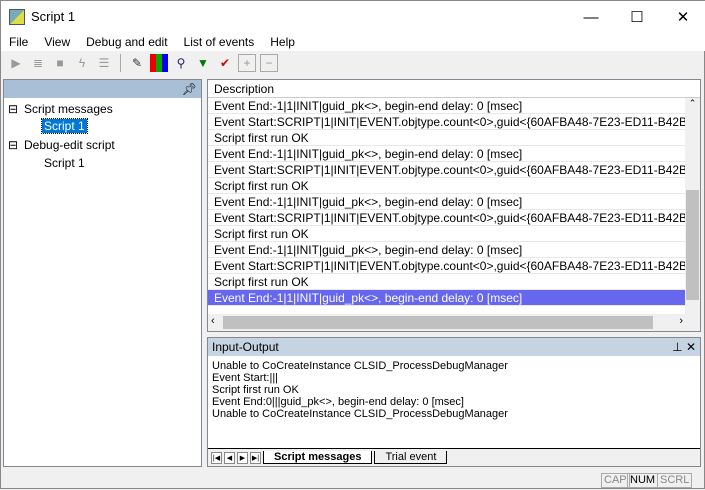 Image resolution: width=705 pixels, height=490 pixels. Describe the element at coordinates (38, 63) in the screenshot. I see `step-icon: ≣` at that location.